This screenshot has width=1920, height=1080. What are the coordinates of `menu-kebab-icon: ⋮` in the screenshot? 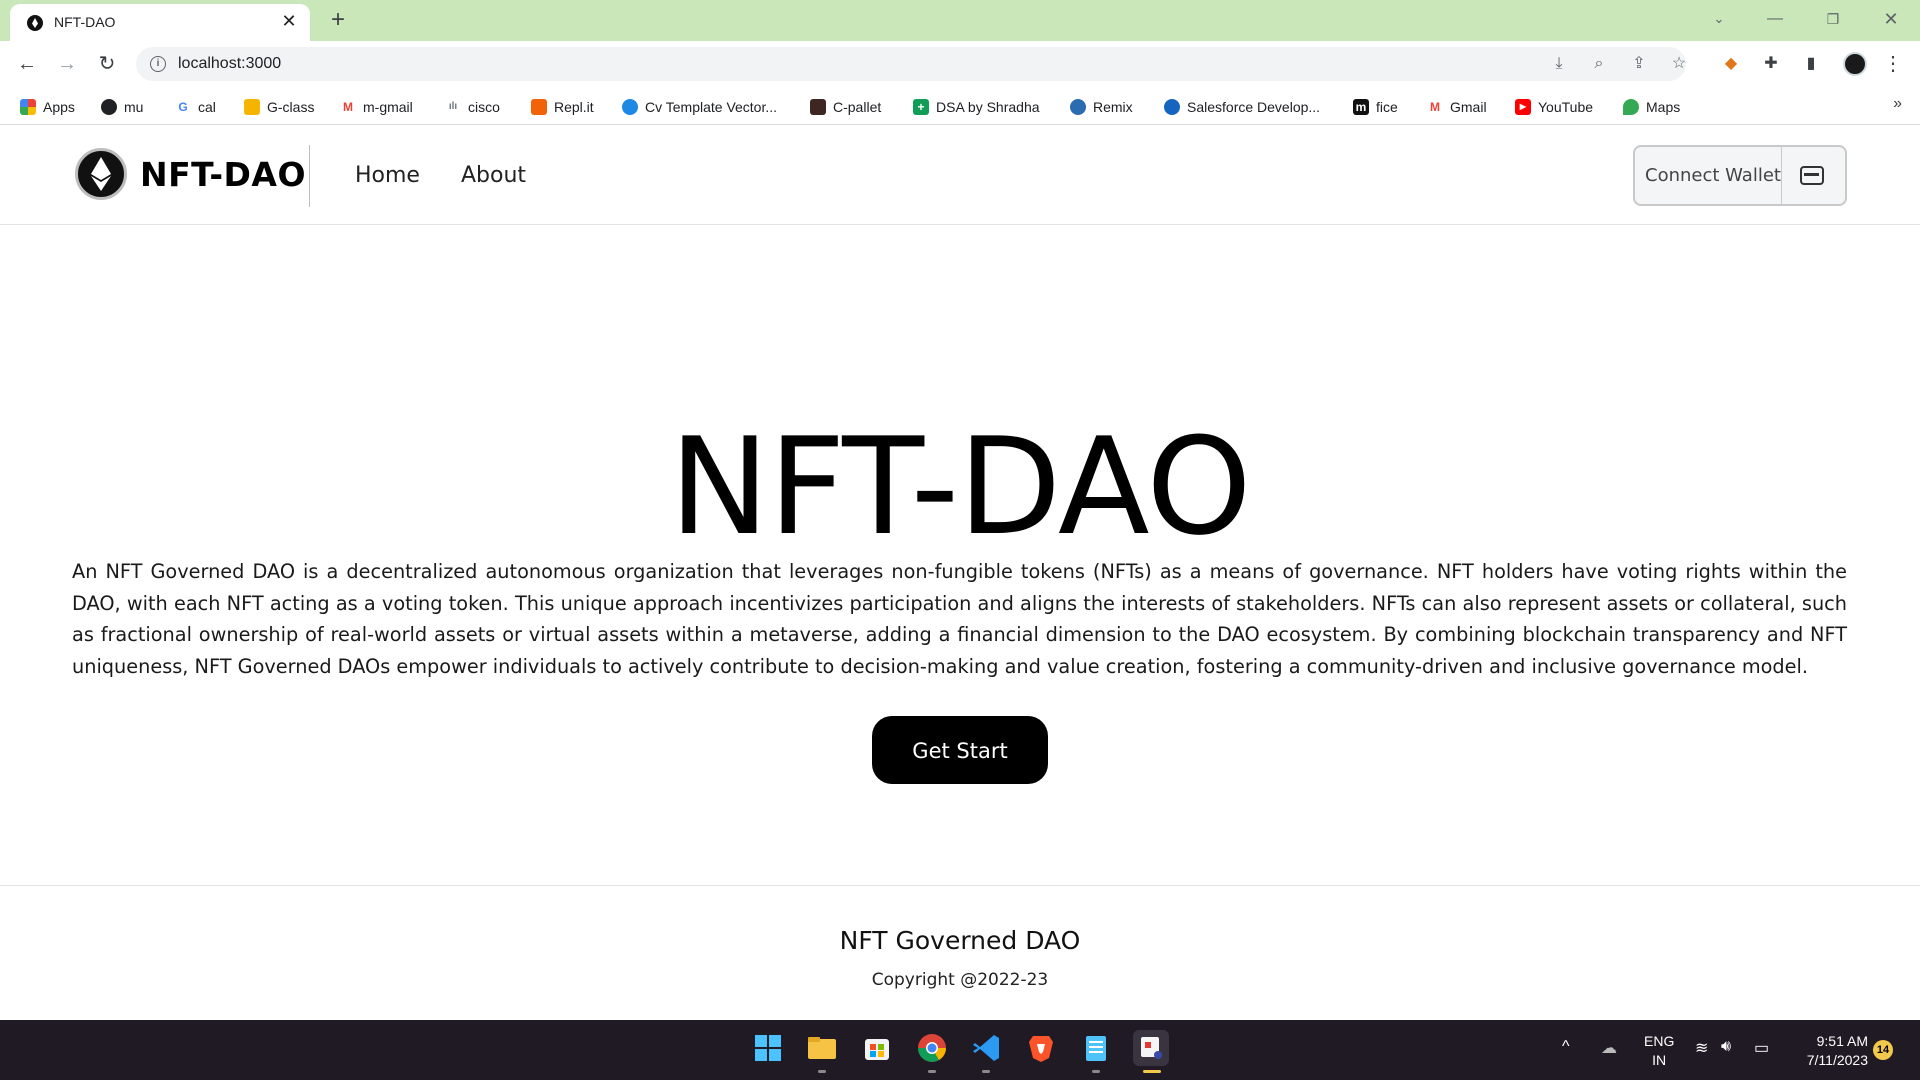 It's located at (1893, 64).